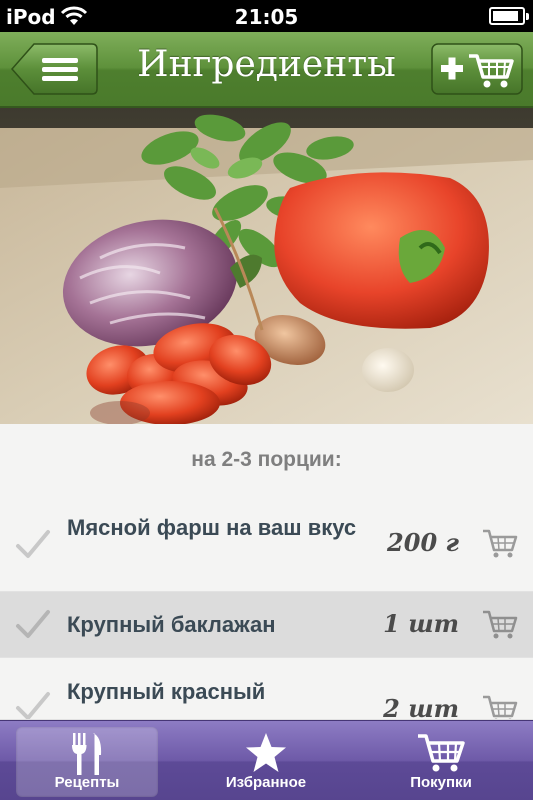  I want to click on ingredient-row: Крупный красный 2 шт, so click(266, 689).